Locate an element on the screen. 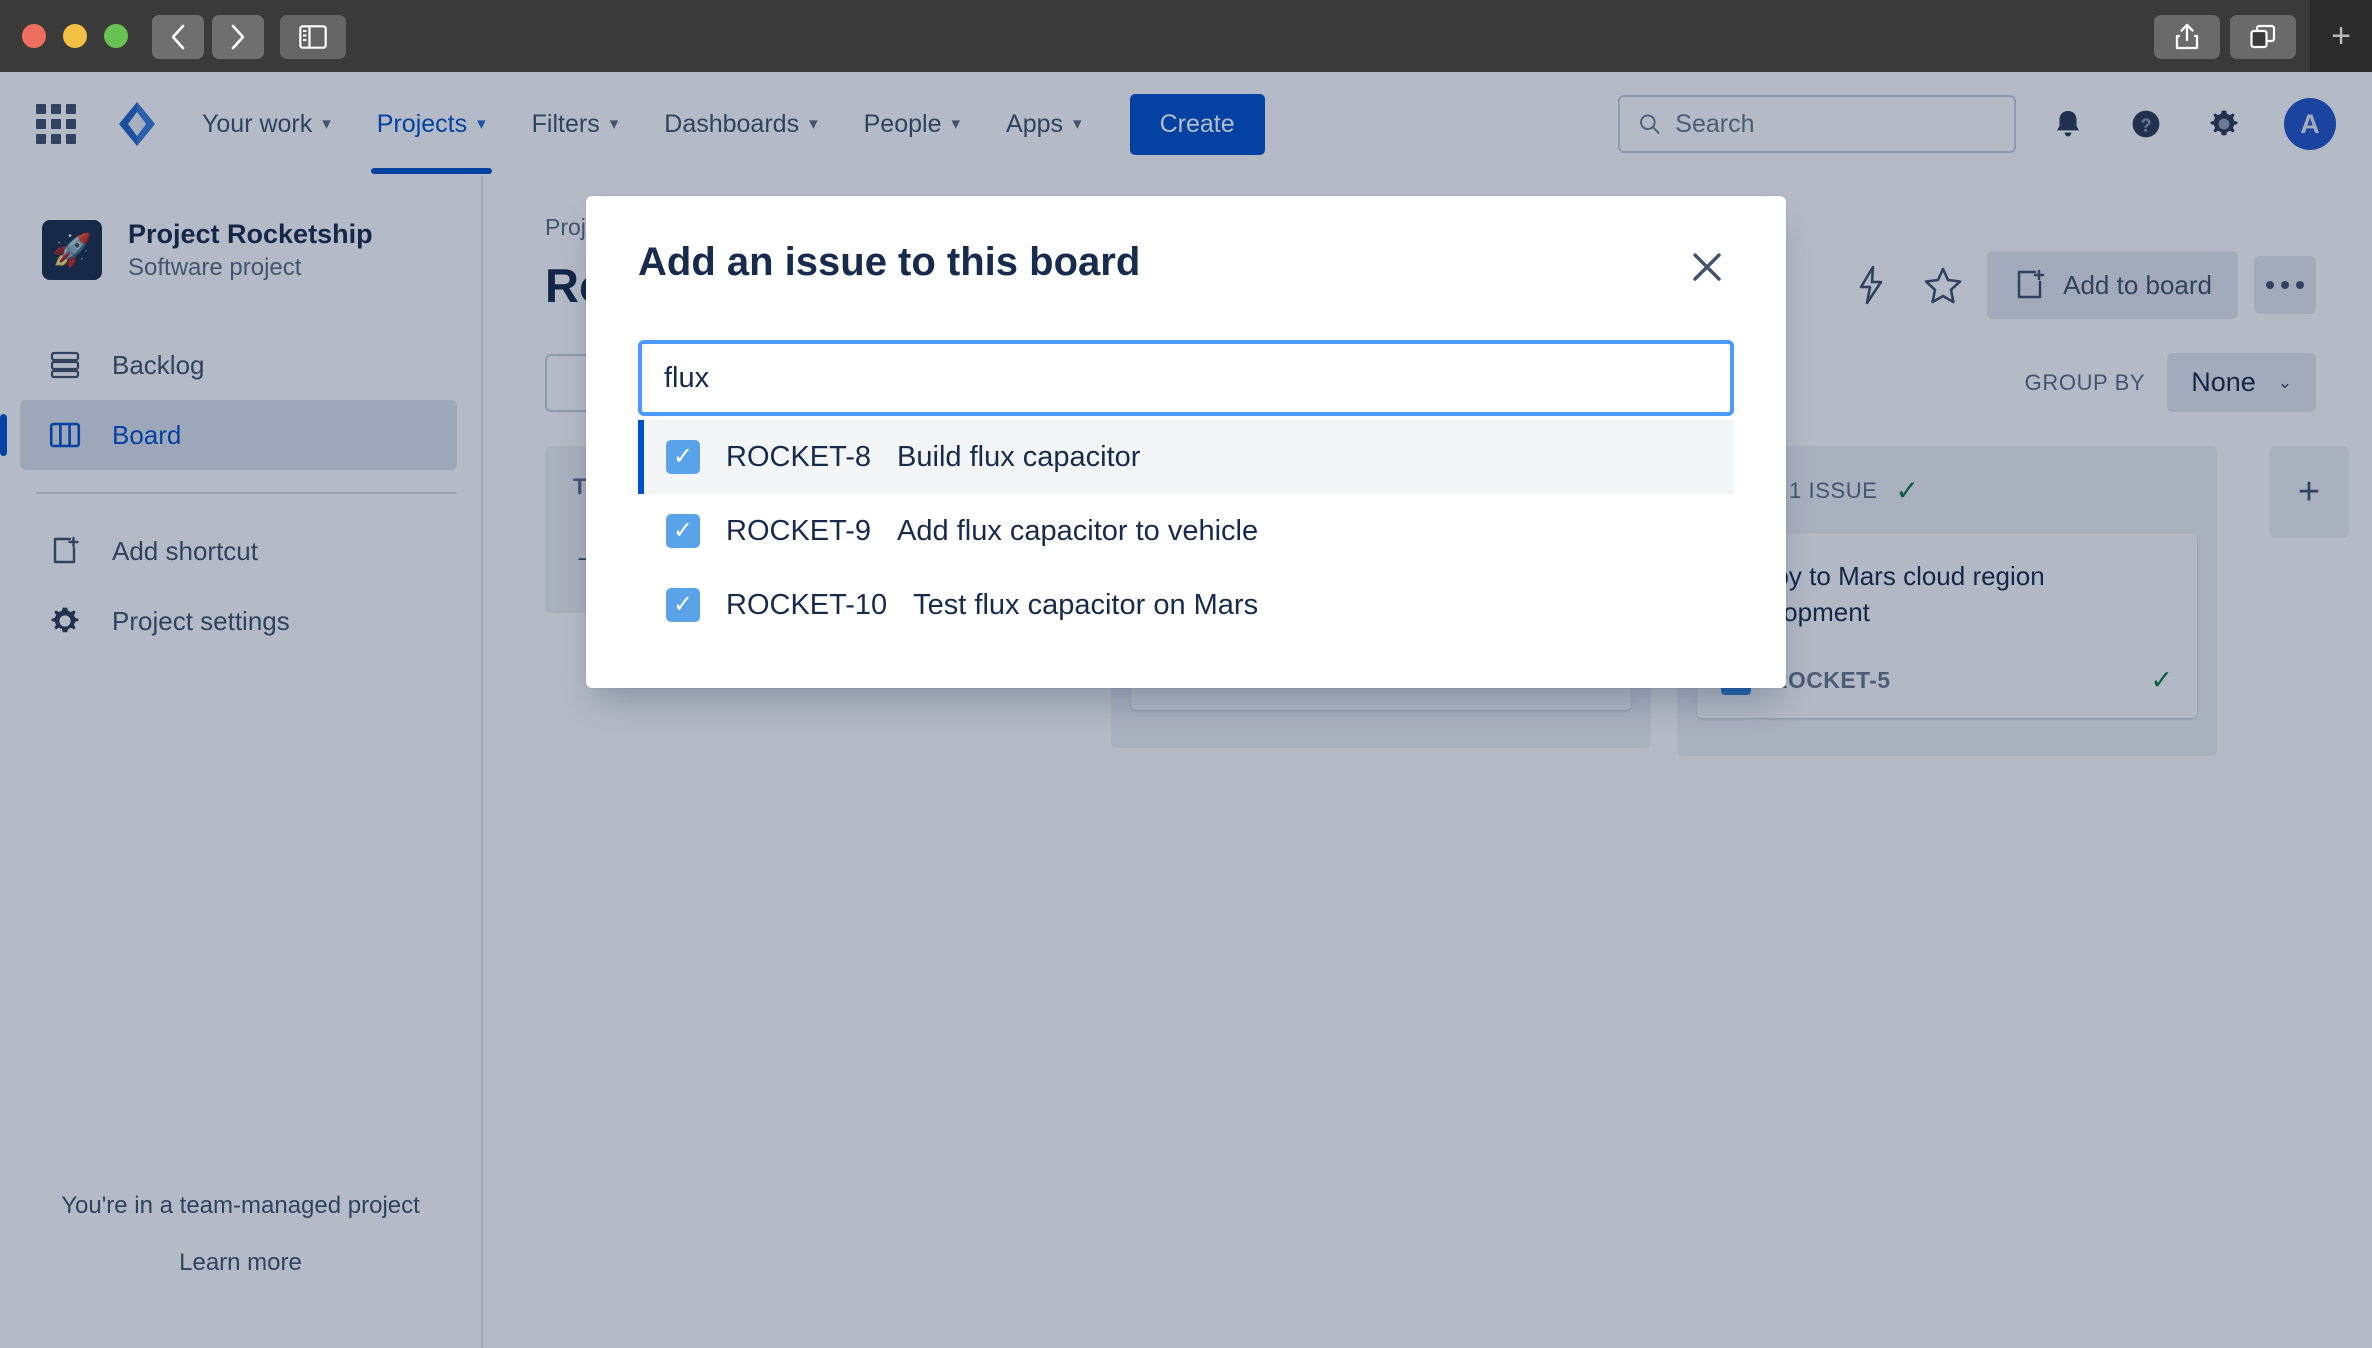 This screenshot has height=1348, width=2372. suggestion-item: ✓ ROCKET-10 Test flux capacitor on Mars is located at coordinates (1186, 605).